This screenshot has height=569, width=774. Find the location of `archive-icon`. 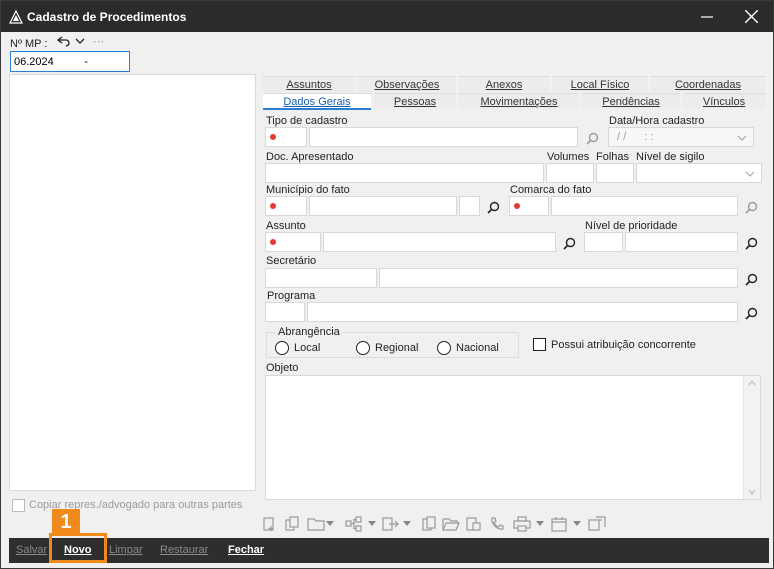

archive-icon is located at coordinates (473, 524).